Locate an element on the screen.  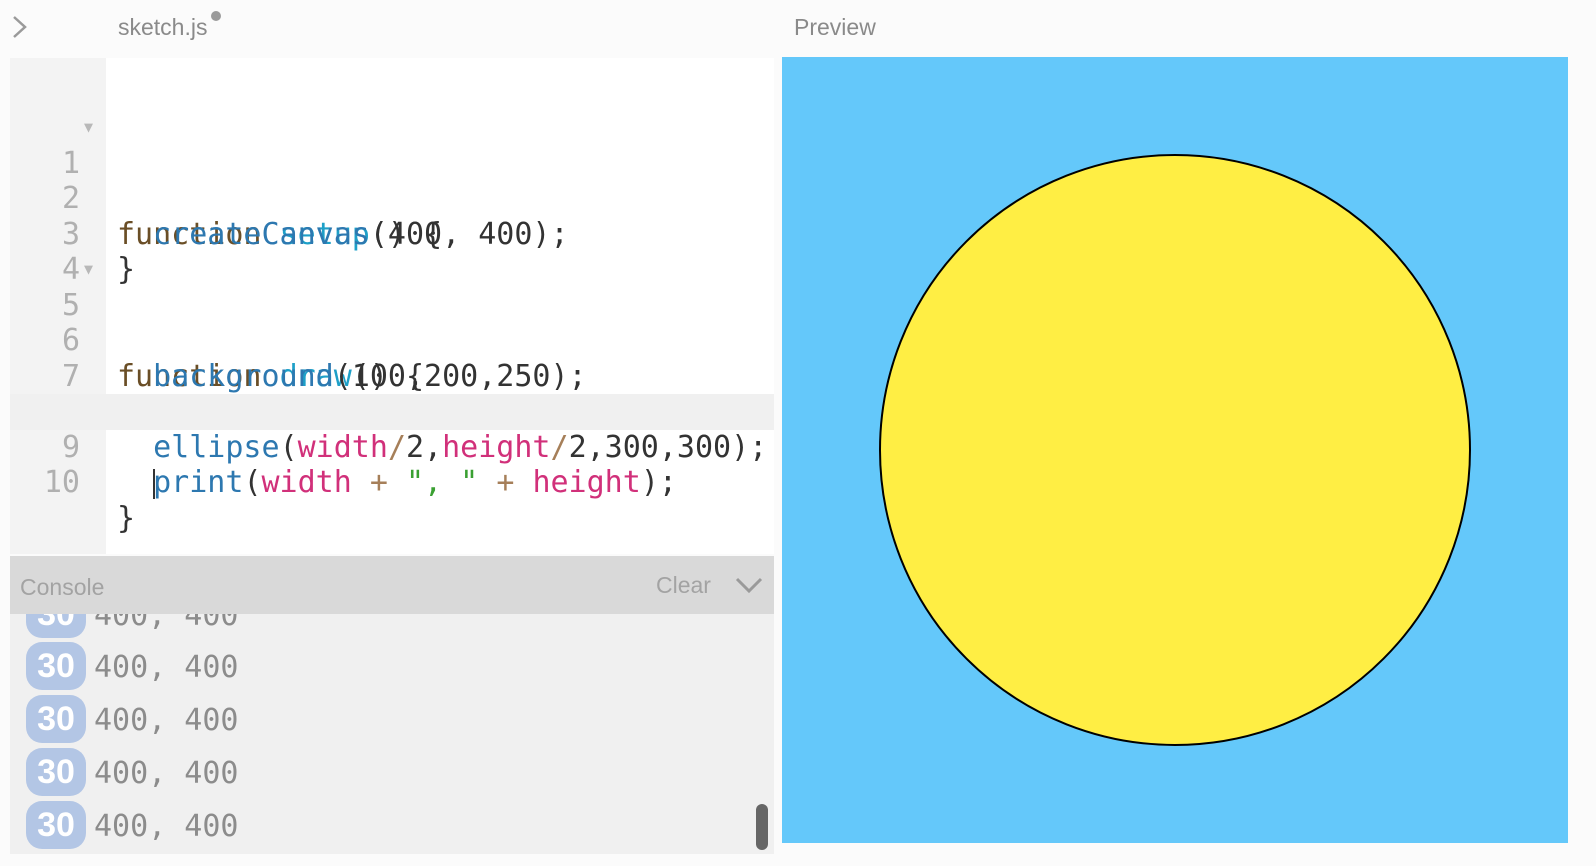
chevron-right-icon is located at coordinates (20, 27).